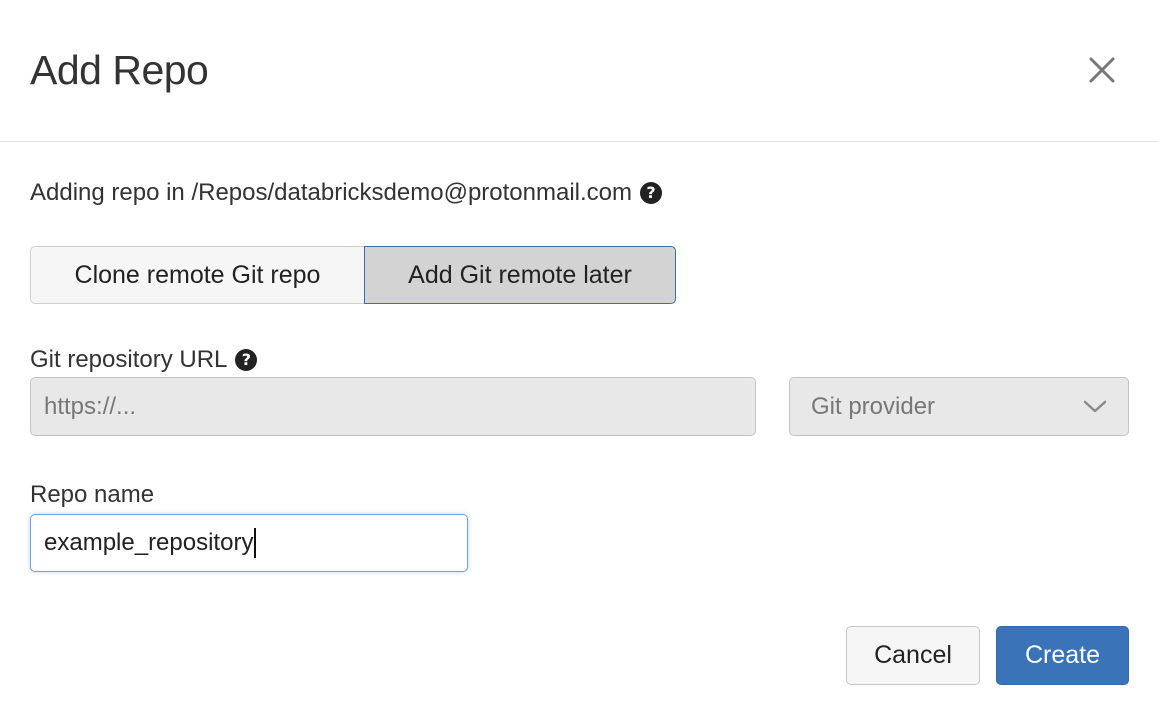 This screenshot has height=710, width=1158. I want to click on cancel-button: Cancel, so click(913, 655).